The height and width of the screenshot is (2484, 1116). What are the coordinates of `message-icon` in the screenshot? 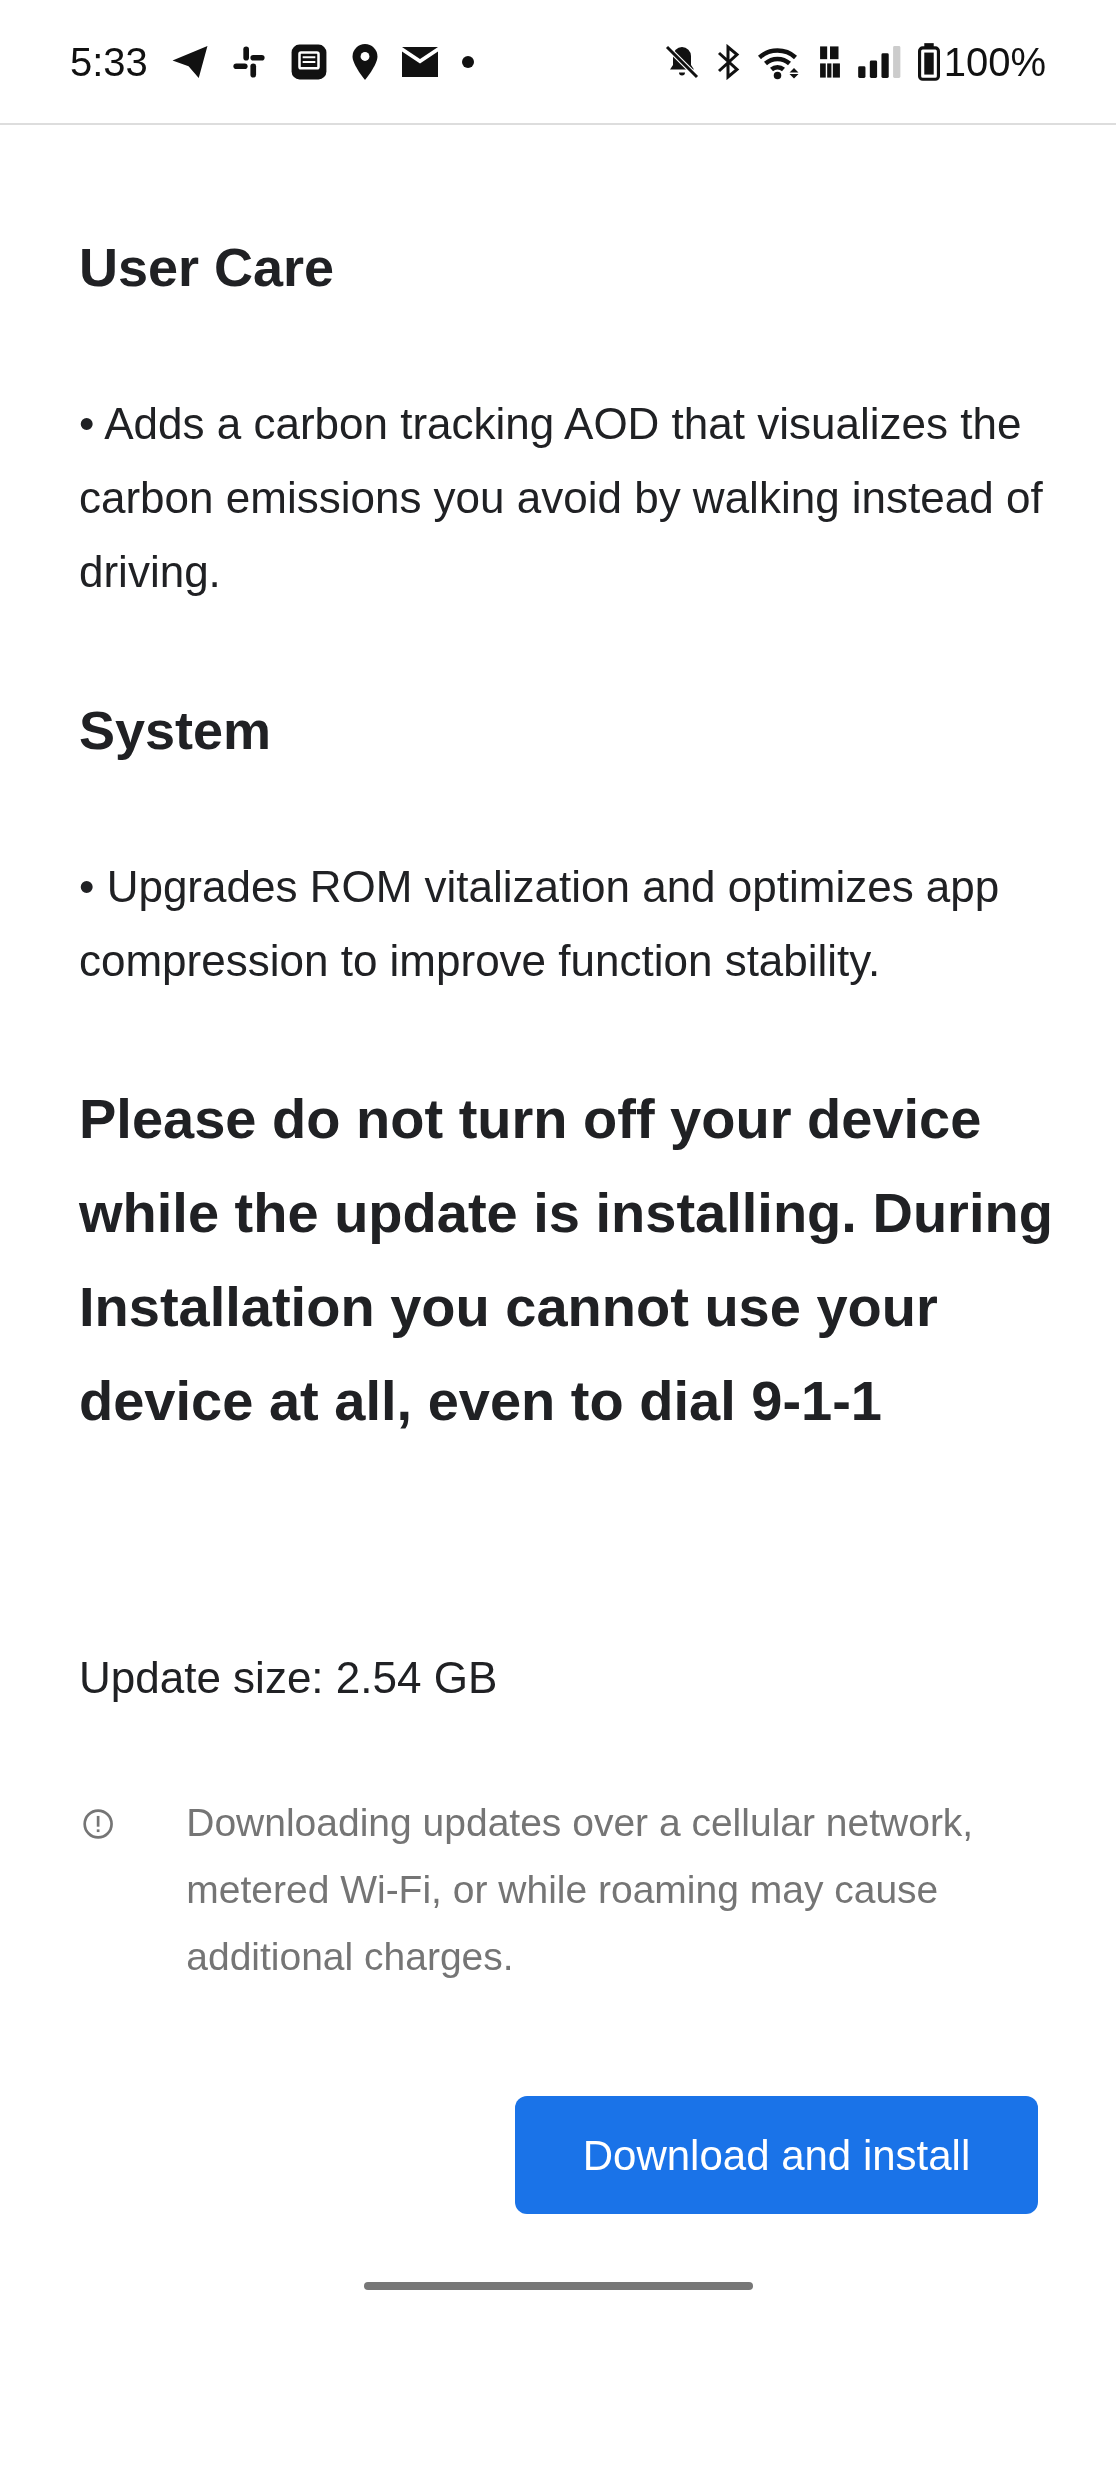 It's located at (308, 61).